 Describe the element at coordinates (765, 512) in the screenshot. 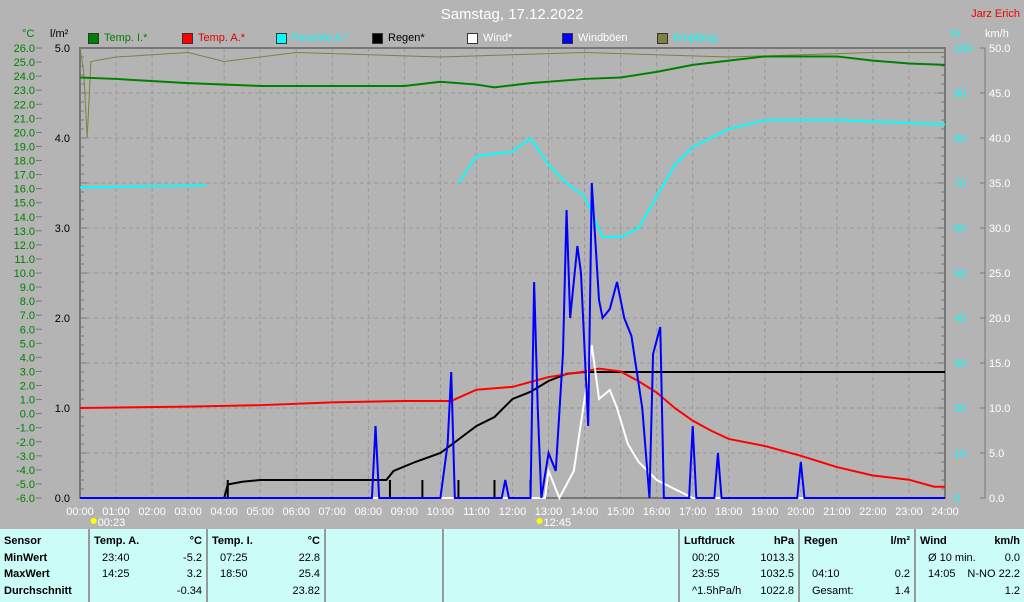

I see `x-tick-label: 19:00` at that location.